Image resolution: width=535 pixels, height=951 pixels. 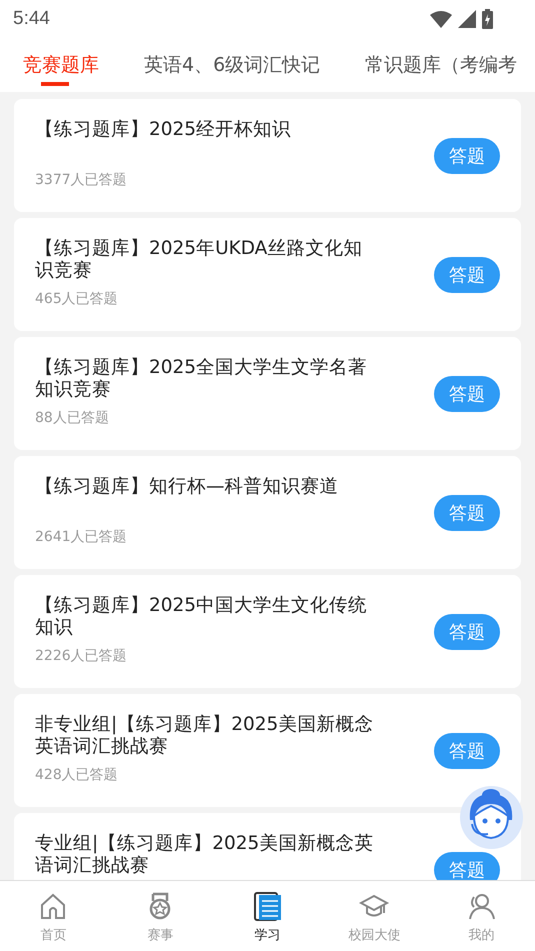 What do you see at coordinates (201, 617) in the screenshot?
I see `quiz-title: 【练习题库】2025中国大学生文化传统知识` at bounding box center [201, 617].